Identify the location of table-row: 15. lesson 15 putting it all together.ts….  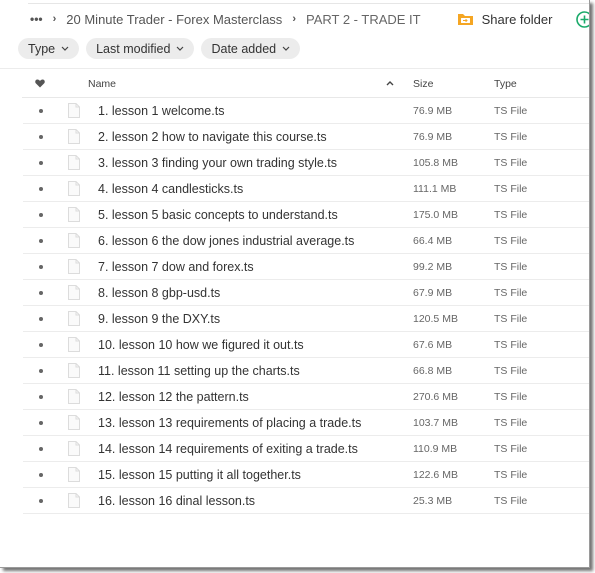
(306, 475).